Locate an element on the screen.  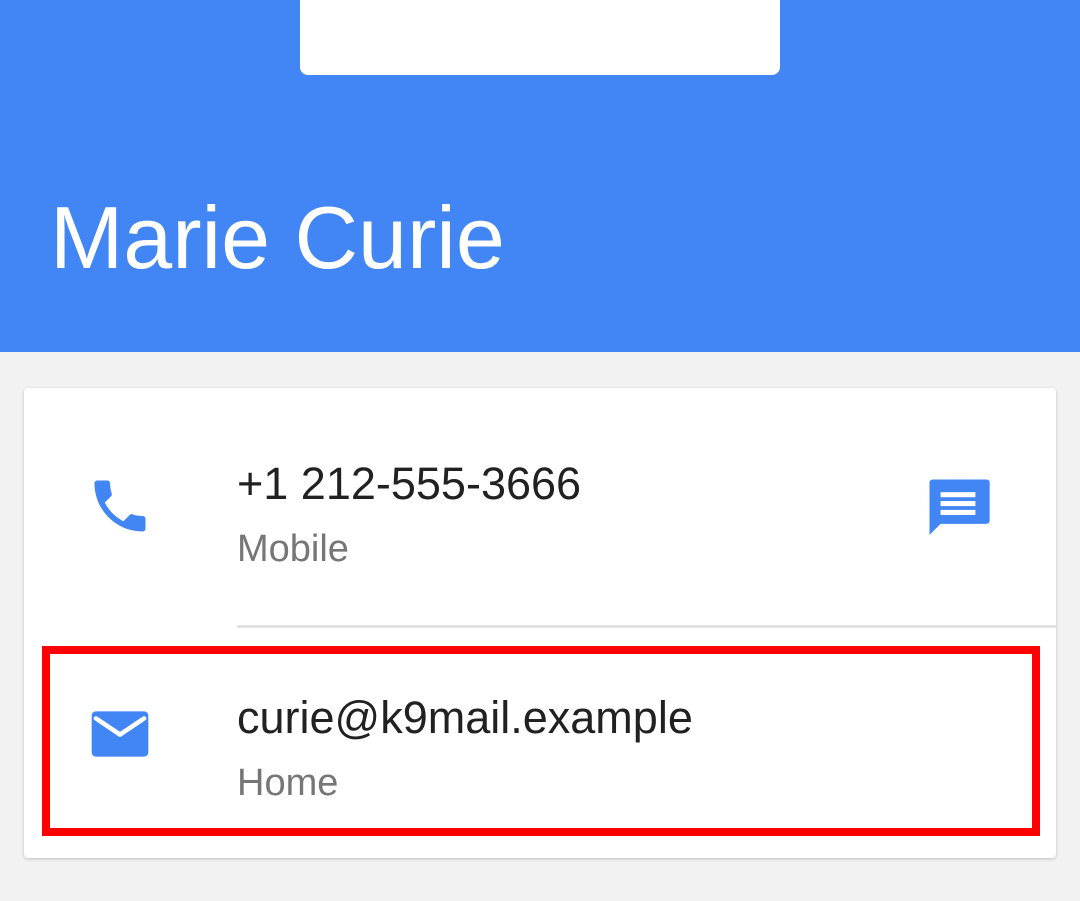
contact-name: Marie Curie is located at coordinates (277, 237).